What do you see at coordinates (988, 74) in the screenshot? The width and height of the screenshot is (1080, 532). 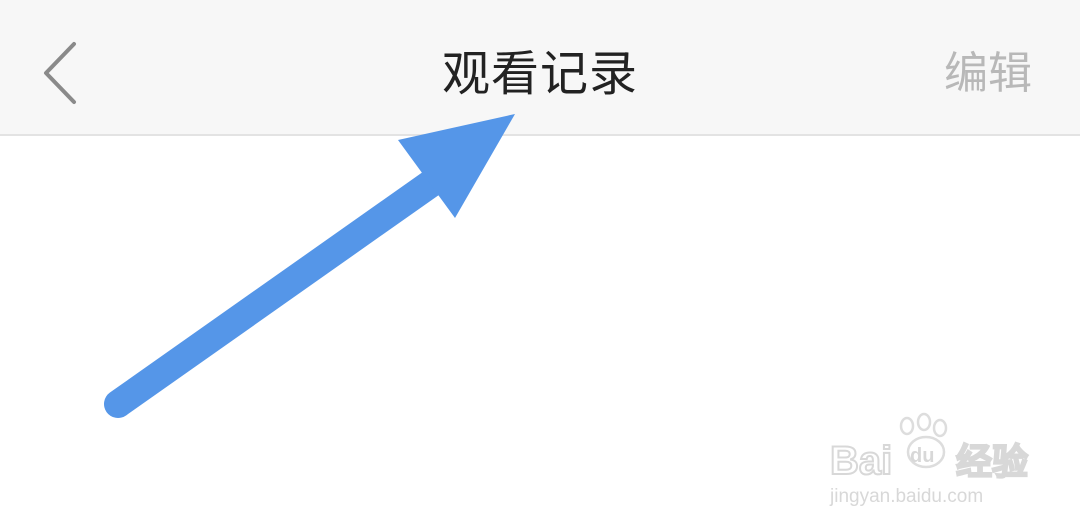 I see `edit-button: 编辑` at bounding box center [988, 74].